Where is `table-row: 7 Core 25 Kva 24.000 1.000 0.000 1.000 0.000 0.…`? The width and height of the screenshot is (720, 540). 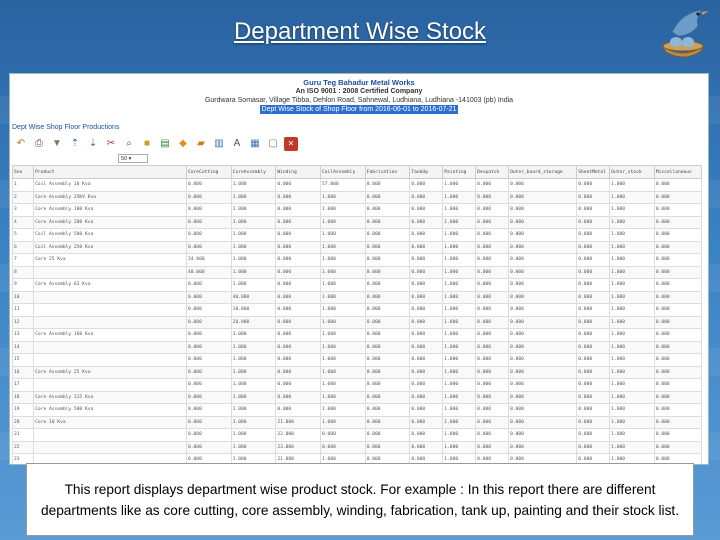 table-row: 7 Core 25 Kva 24.000 1.000 0.000 1.000 0.000 0.… is located at coordinates (357, 260).